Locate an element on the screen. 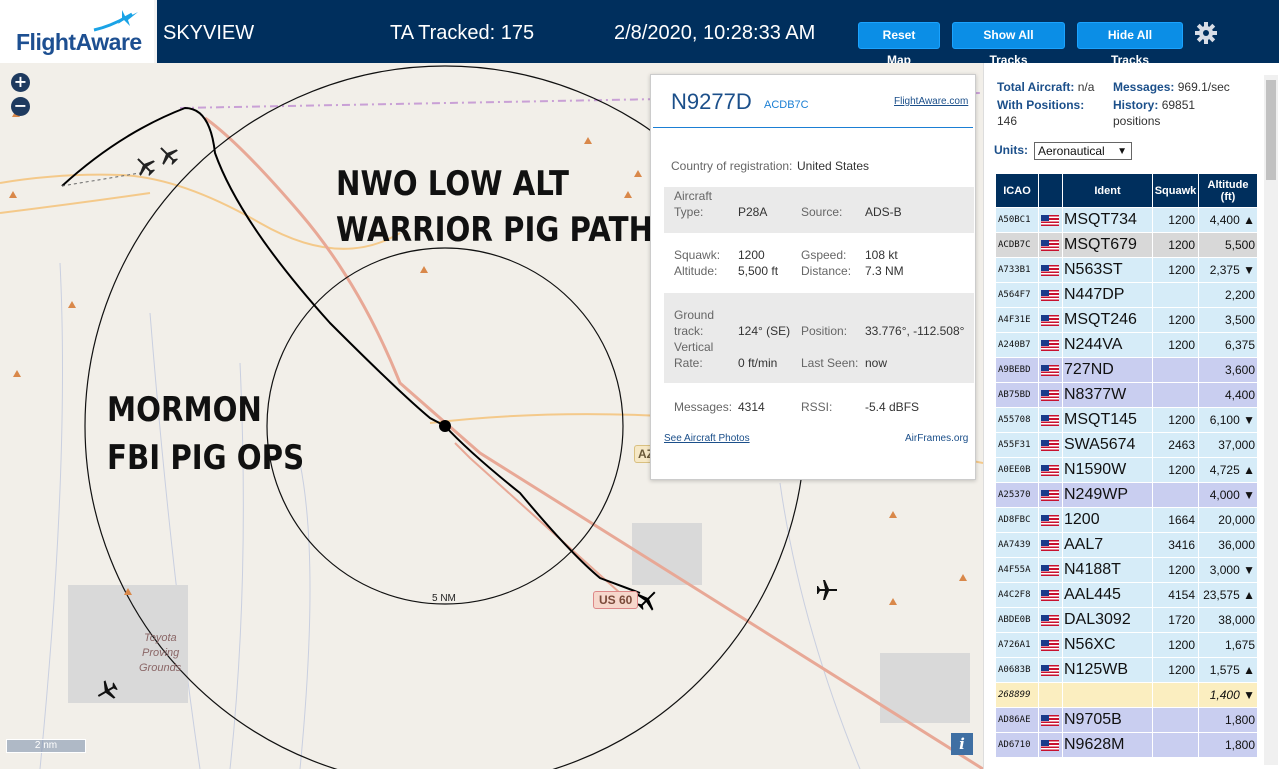 This screenshot has height=769, width=1279. table-row: A50BC1 MSQT734 1200 4,400 ▲ is located at coordinates (1126, 220).